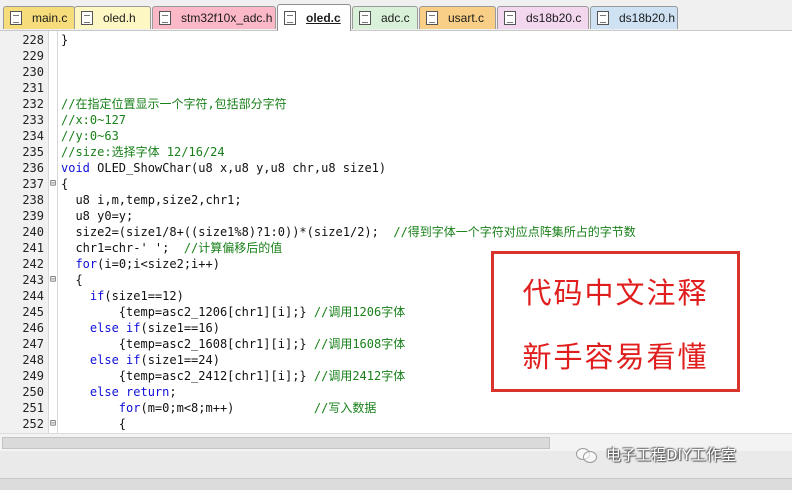  I want to click on line-number: 236, so click(33, 168).